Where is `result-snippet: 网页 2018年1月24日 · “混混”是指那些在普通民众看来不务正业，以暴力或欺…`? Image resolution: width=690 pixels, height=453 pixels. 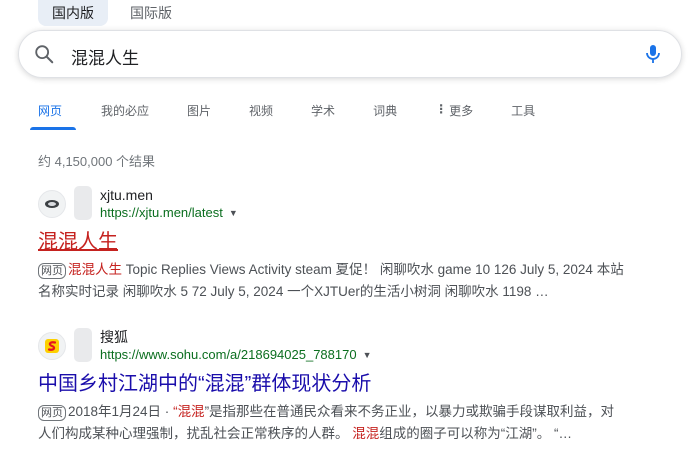
result-snippet: 网页 2018年1月24日 · “混混”是指那些在普通民众看来不务正业，以暴力或欺… is located at coordinates (358, 423).